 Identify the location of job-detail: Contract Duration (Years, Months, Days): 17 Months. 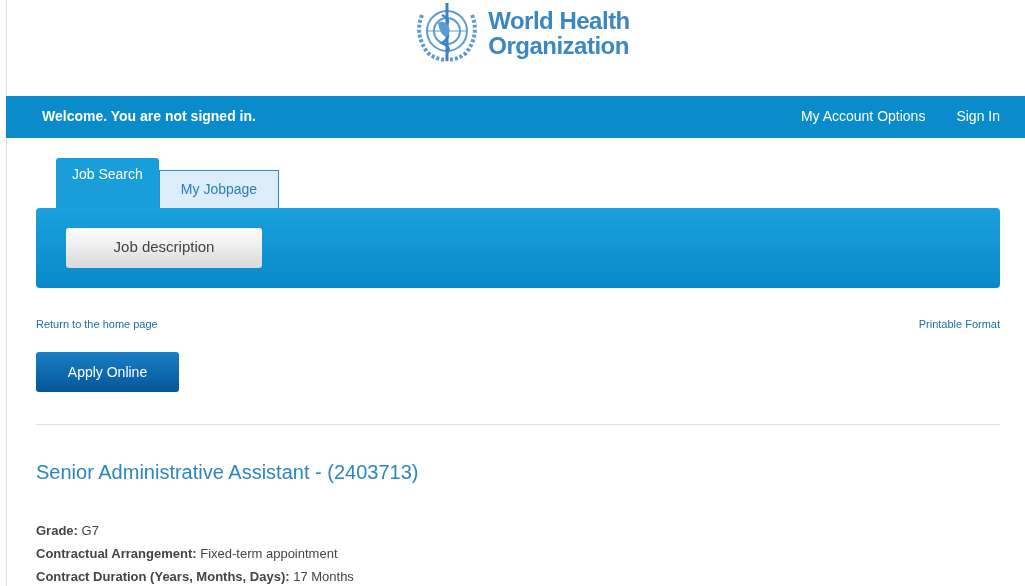
(195, 577).